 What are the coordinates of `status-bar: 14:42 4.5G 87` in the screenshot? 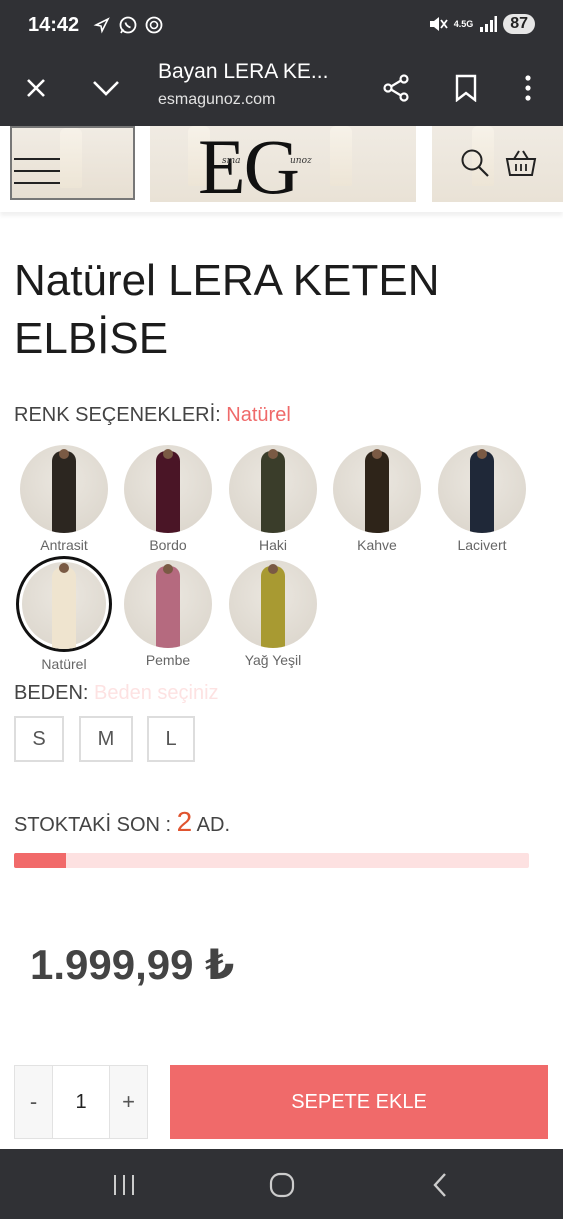 It's located at (281, 26).